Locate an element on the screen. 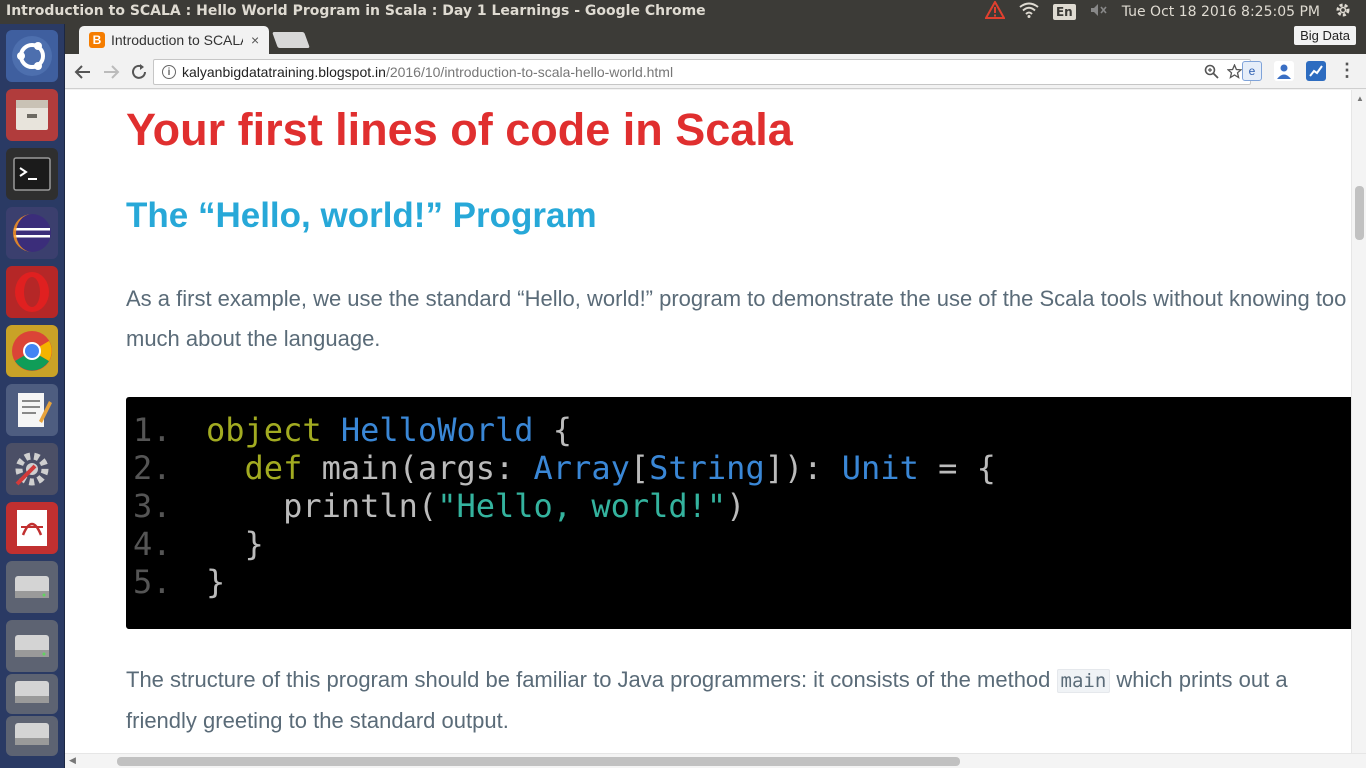  settings-gear-icon is located at coordinates (1343, 12).